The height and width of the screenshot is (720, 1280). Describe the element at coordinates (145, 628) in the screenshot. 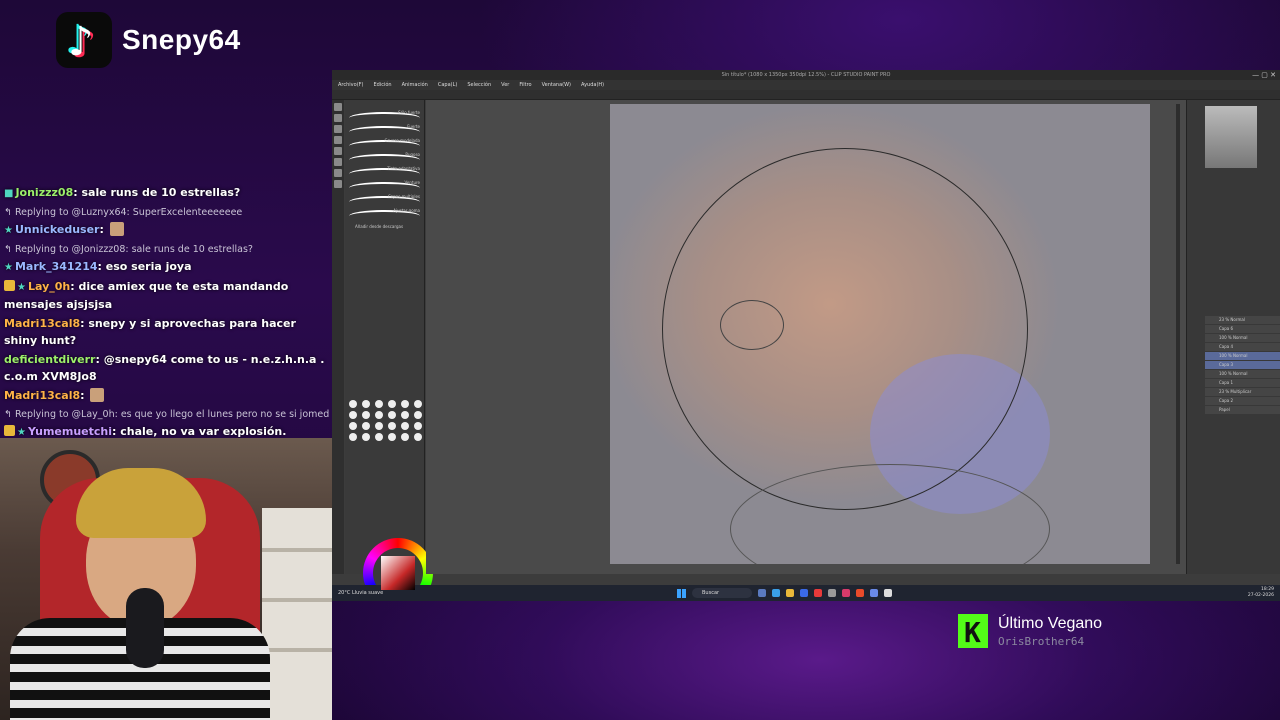

I see `microphone-icon` at that location.